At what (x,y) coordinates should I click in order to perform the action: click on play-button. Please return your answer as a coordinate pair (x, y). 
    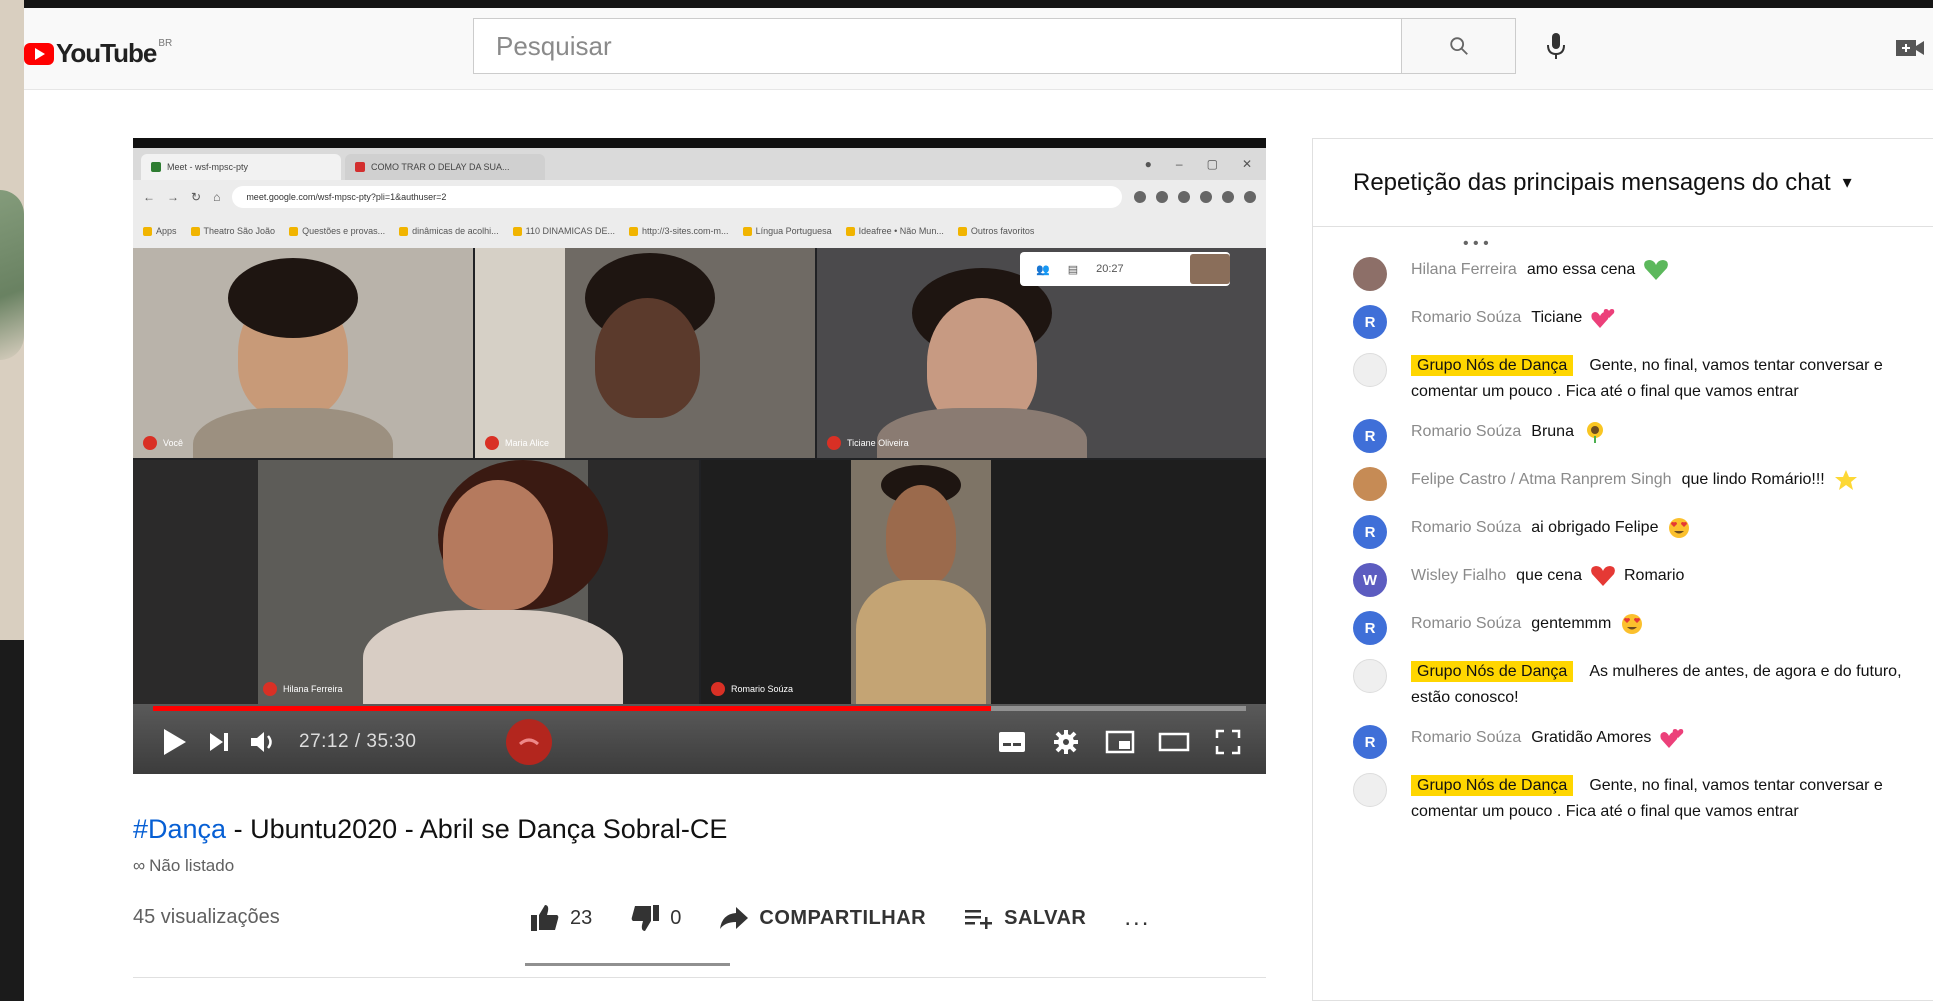
    Looking at the image, I should click on (175, 742).